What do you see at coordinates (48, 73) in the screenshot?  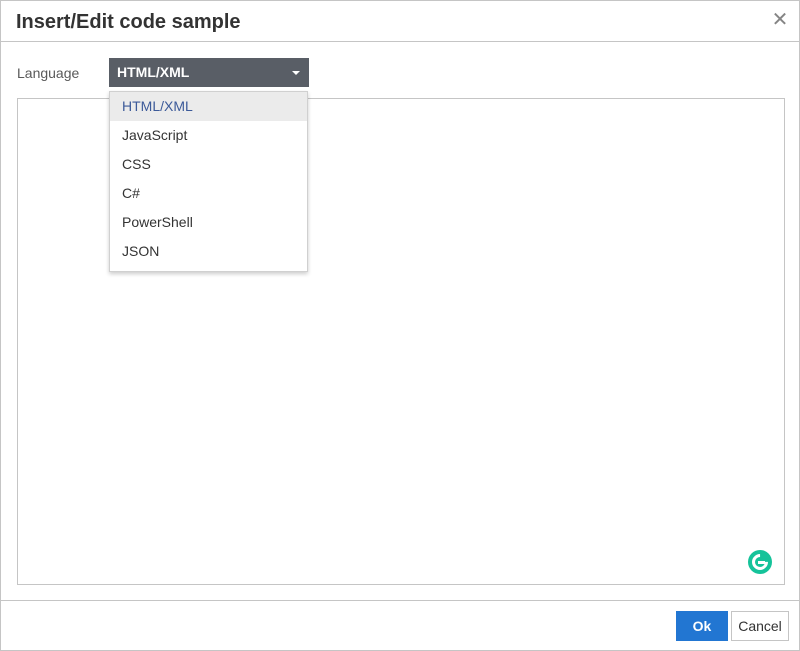 I see `language-label: Language` at bounding box center [48, 73].